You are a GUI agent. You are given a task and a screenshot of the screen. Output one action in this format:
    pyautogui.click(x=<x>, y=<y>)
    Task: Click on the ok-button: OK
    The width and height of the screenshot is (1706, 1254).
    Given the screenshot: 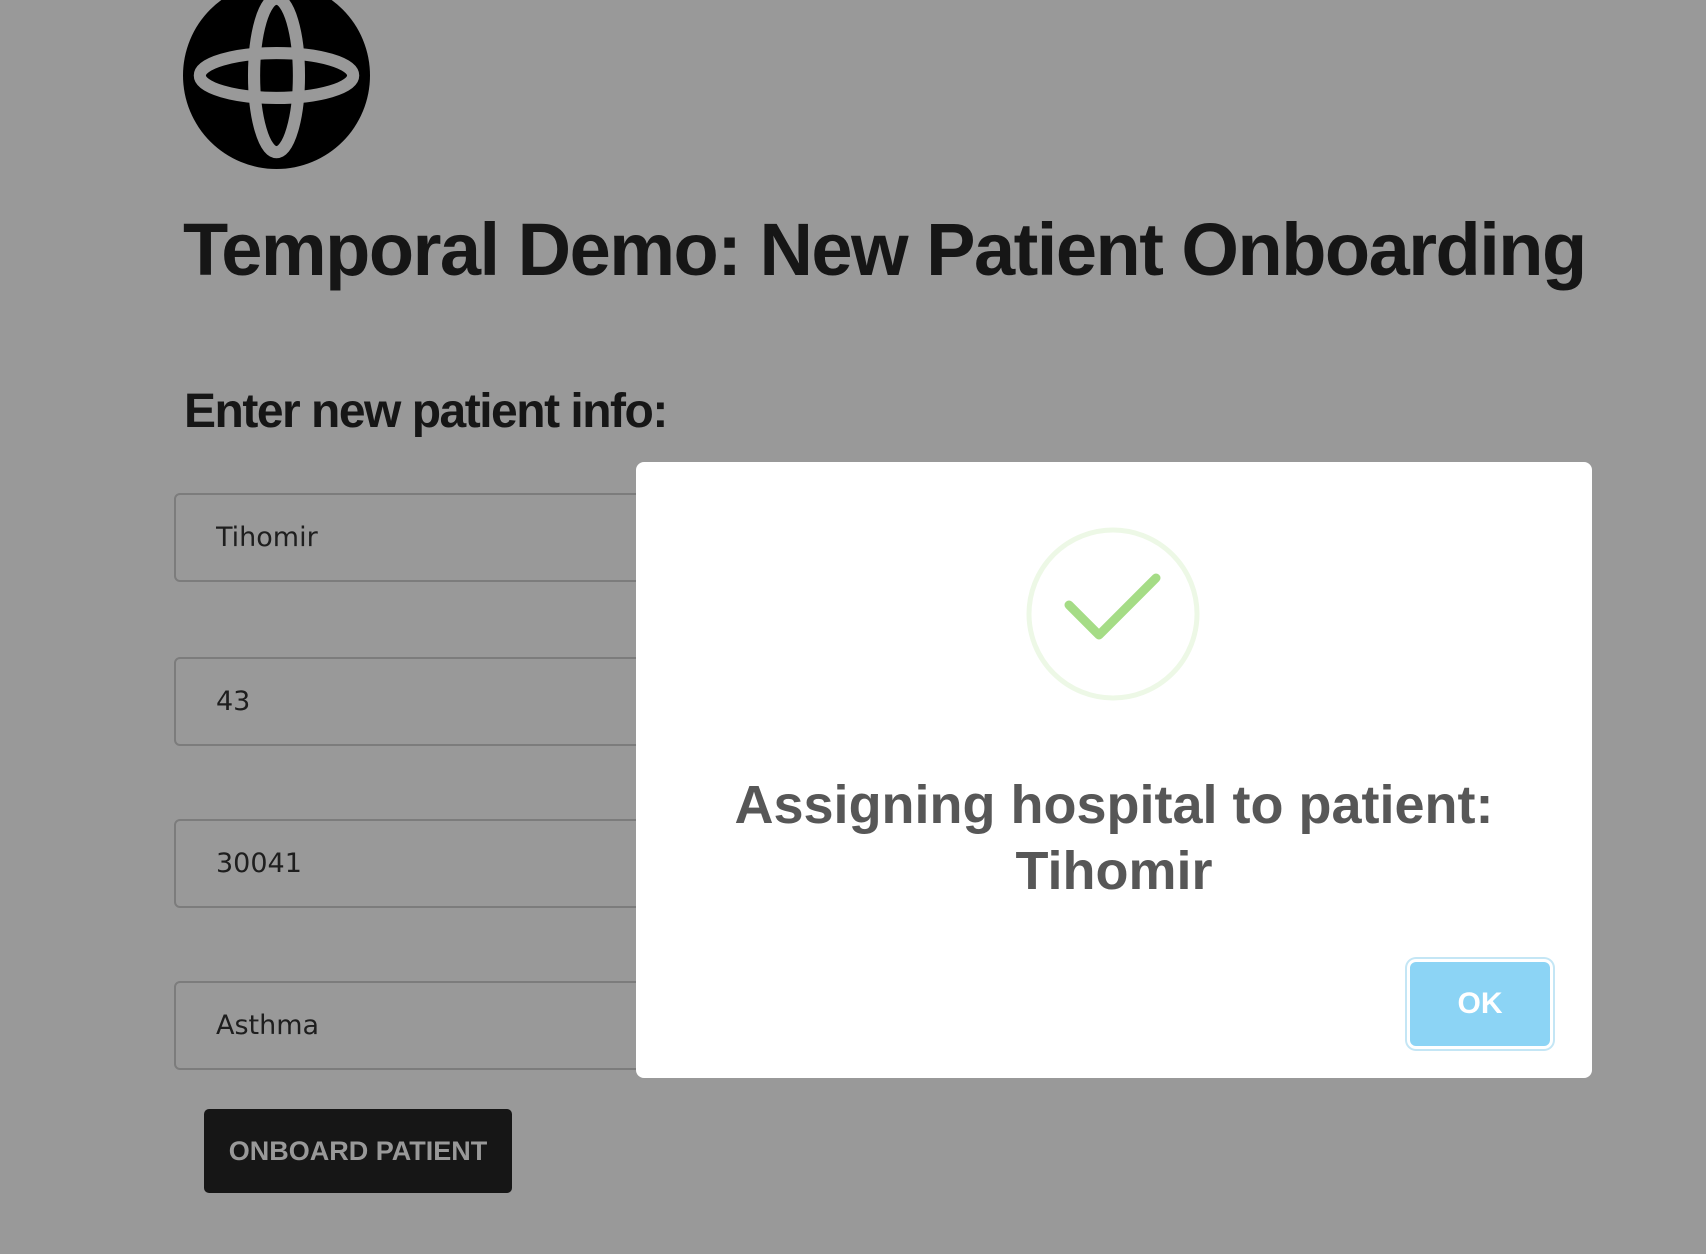 What is the action you would take?
    pyautogui.click(x=1480, y=1004)
    